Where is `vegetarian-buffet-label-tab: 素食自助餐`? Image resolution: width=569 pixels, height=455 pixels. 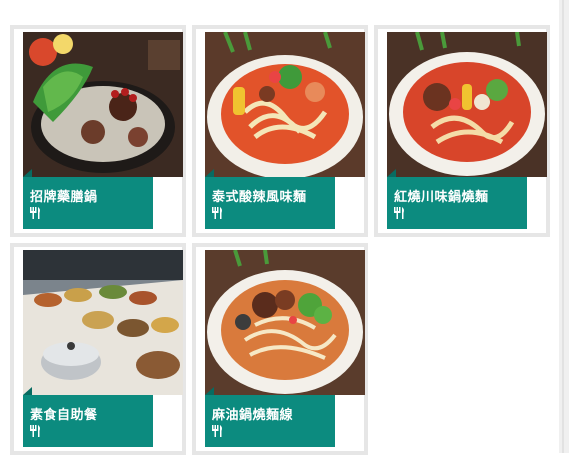
vegetarian-buffet-label-tab: 素食自助餐 is located at coordinates (88, 417).